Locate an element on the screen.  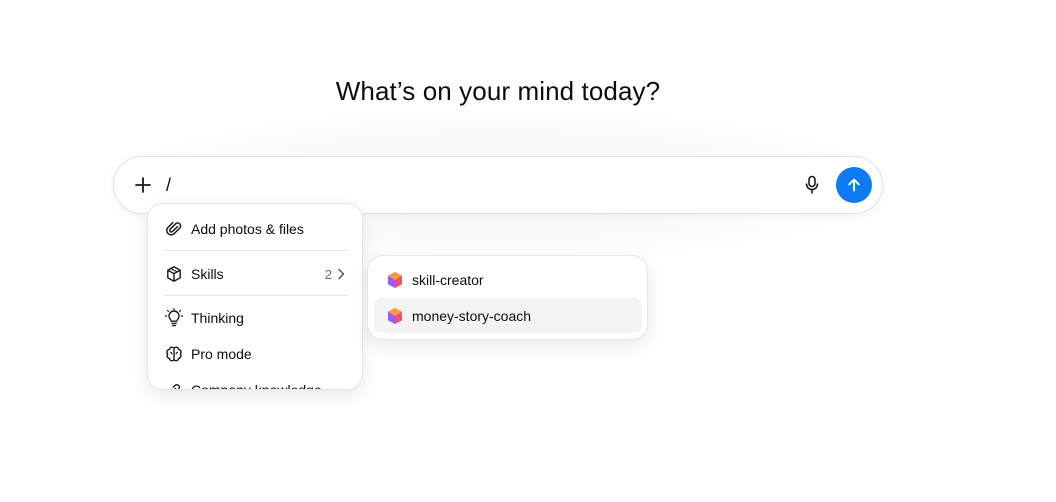
paperclip-icon is located at coordinates (174, 229).